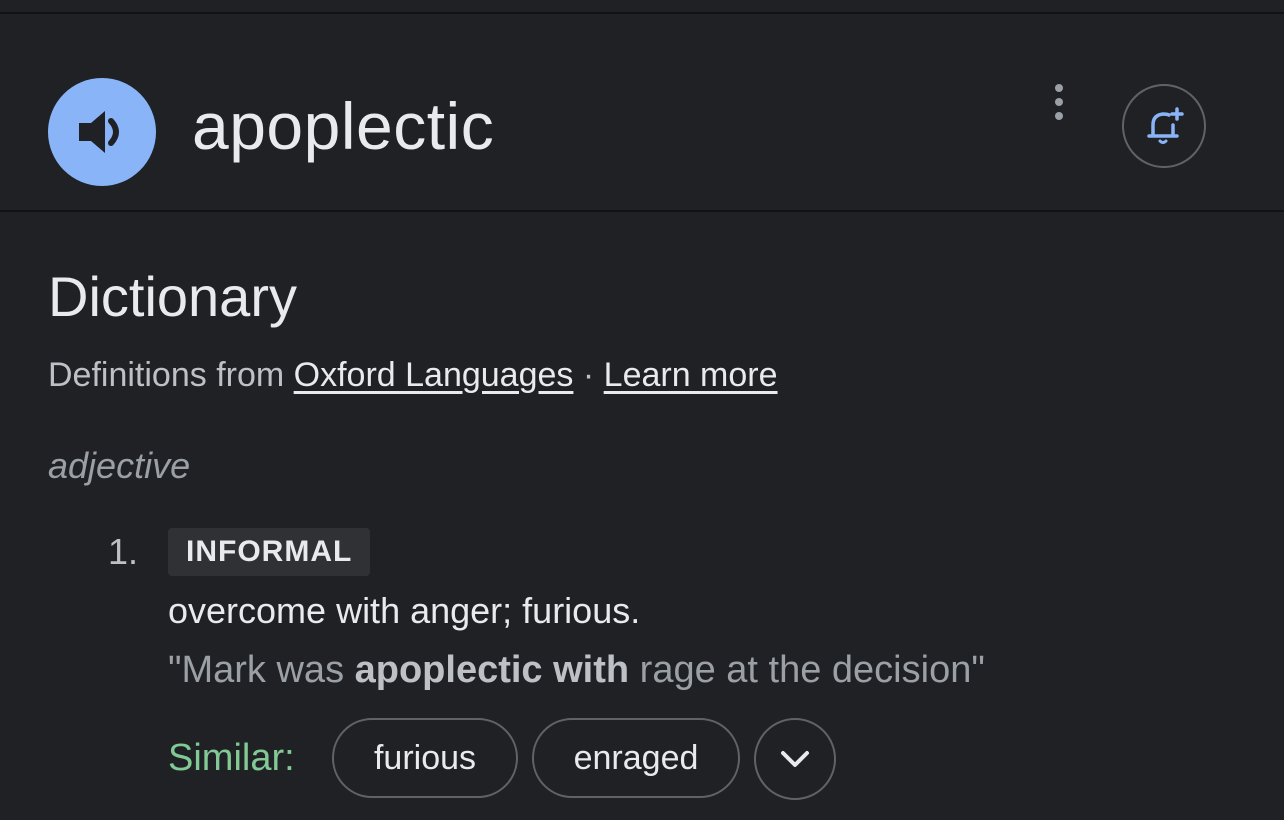  Describe the element at coordinates (636, 758) in the screenshot. I see `similar-word-chip: enraged` at that location.